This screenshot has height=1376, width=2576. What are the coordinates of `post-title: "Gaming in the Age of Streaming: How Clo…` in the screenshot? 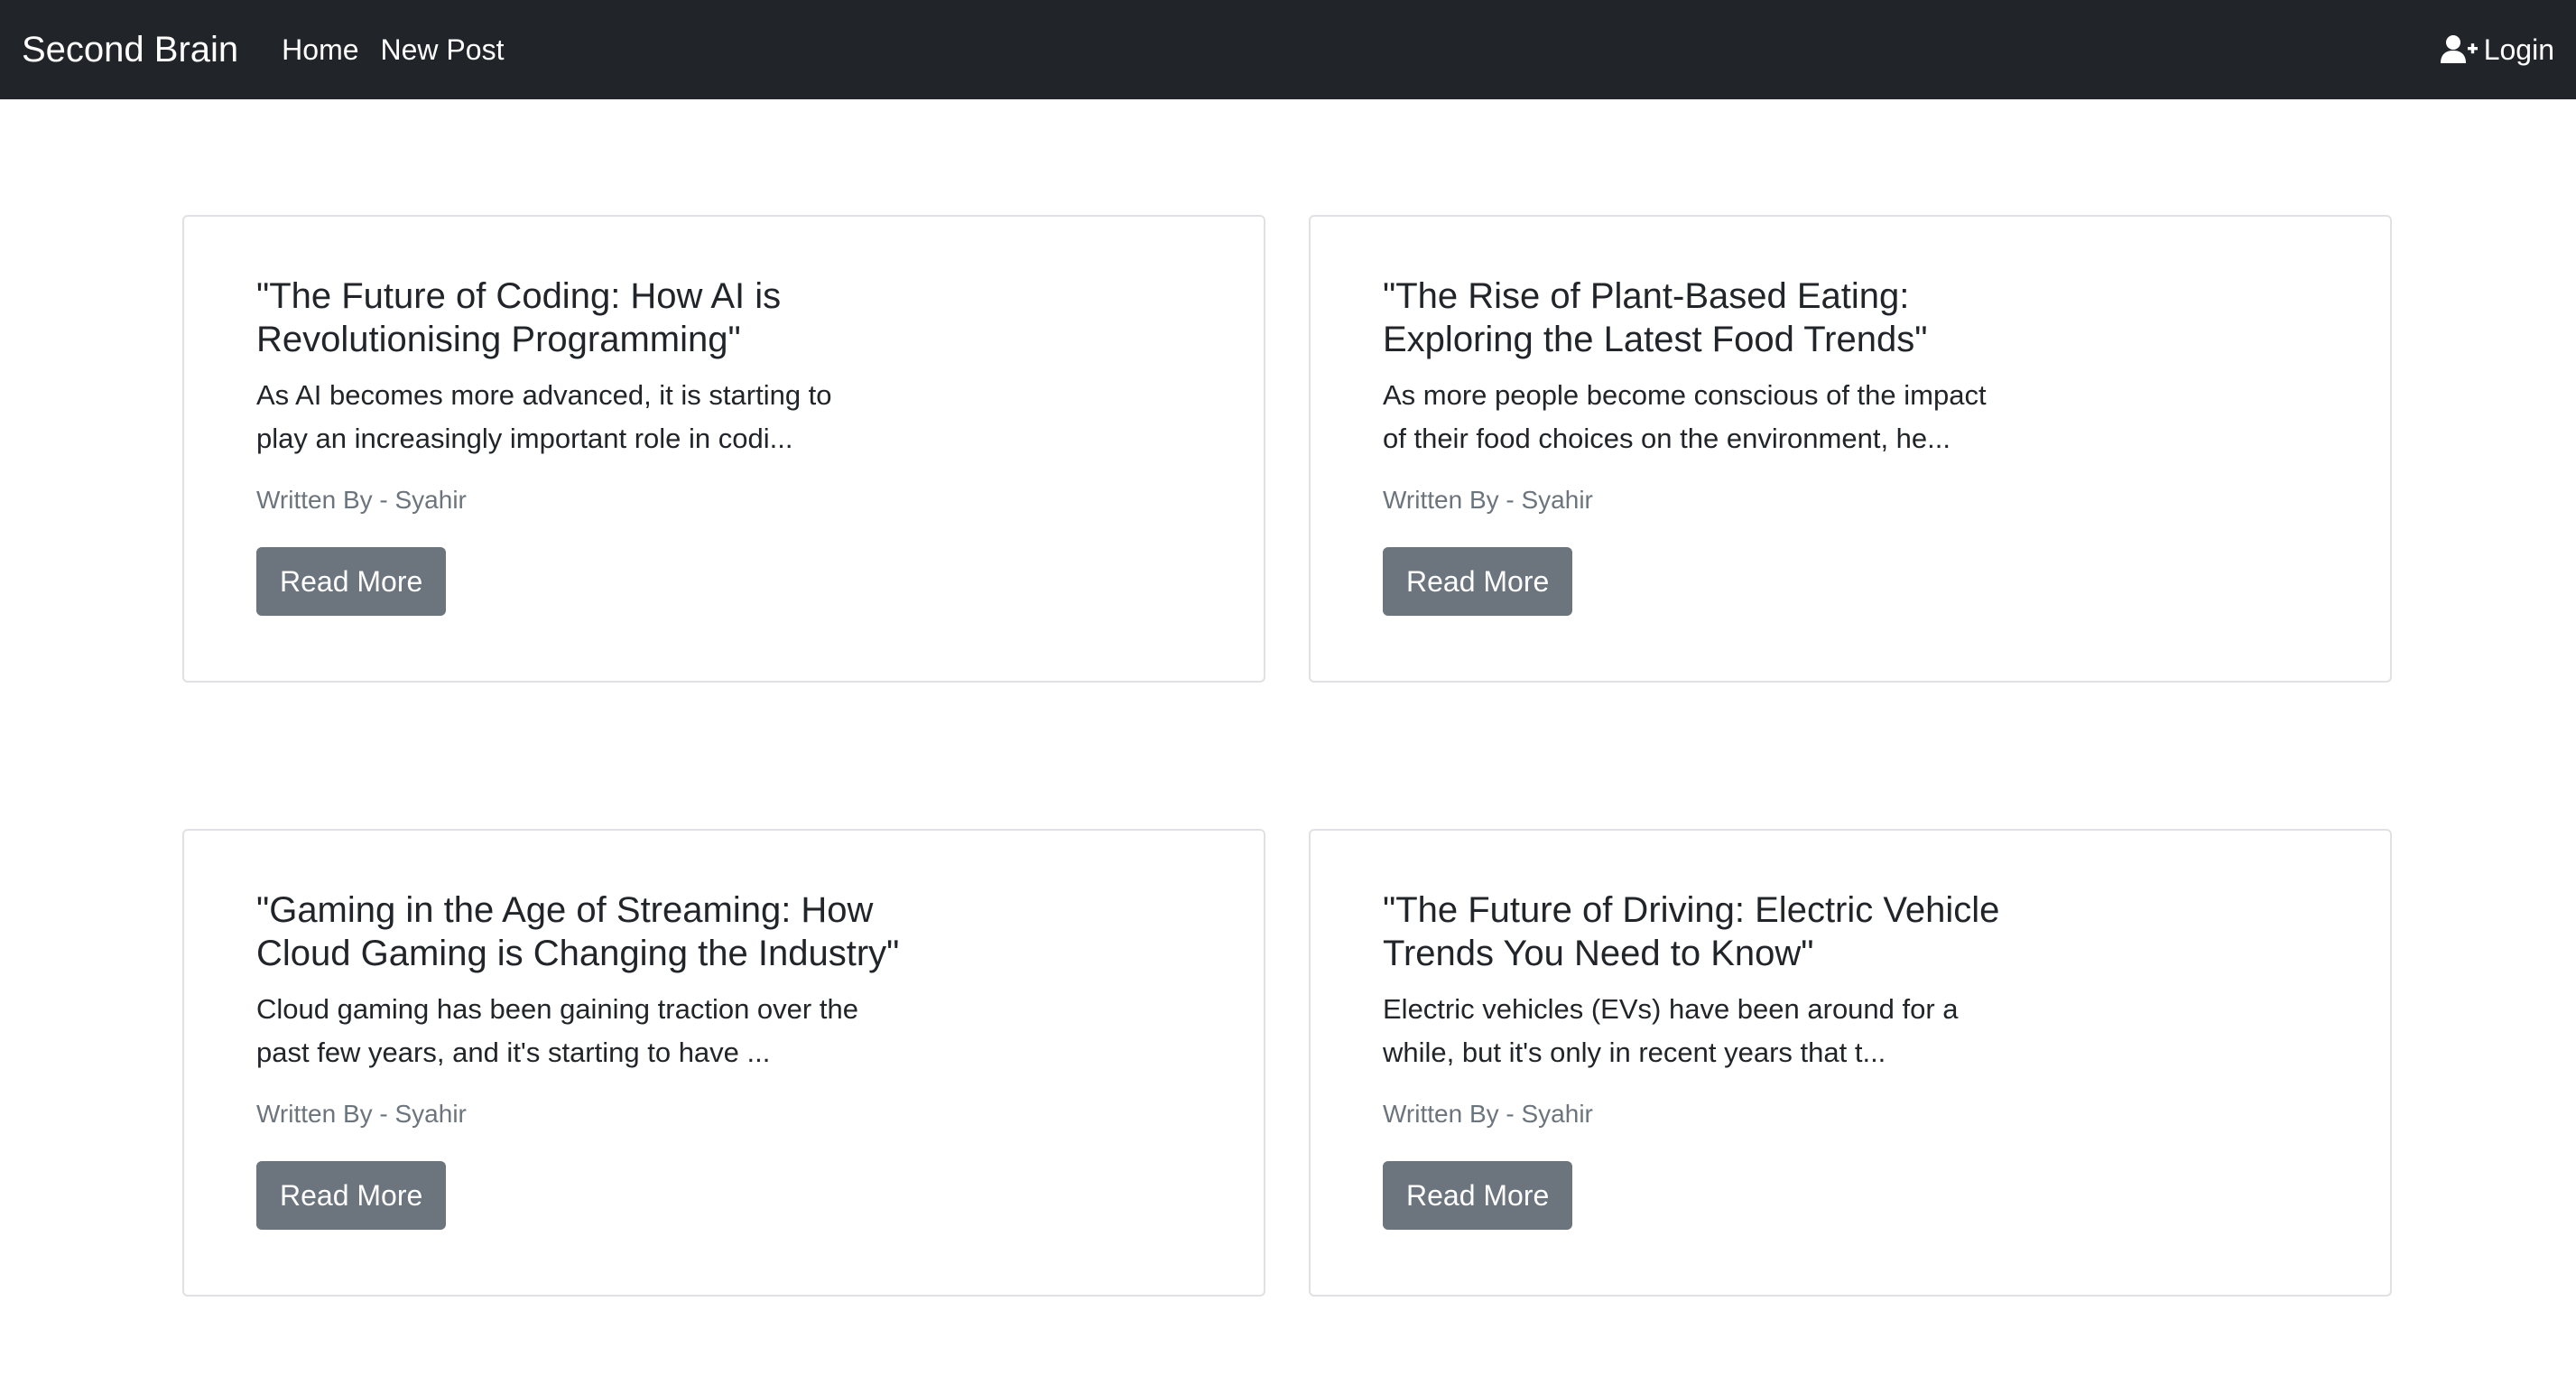 It's located at (578, 932).